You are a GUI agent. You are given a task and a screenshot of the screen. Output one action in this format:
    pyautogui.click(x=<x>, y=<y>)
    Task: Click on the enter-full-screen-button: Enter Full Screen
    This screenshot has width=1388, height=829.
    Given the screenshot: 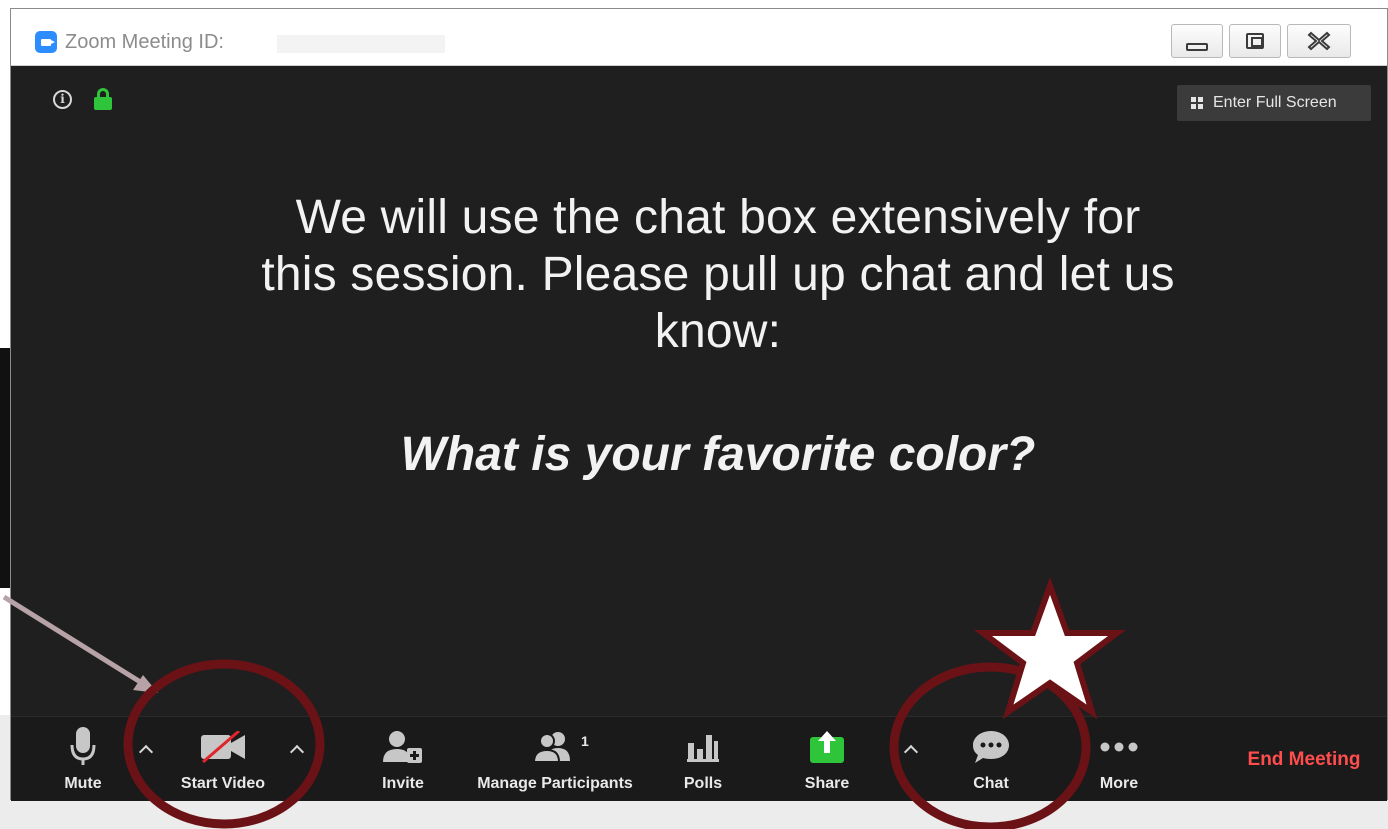 What is the action you would take?
    pyautogui.click(x=1274, y=103)
    